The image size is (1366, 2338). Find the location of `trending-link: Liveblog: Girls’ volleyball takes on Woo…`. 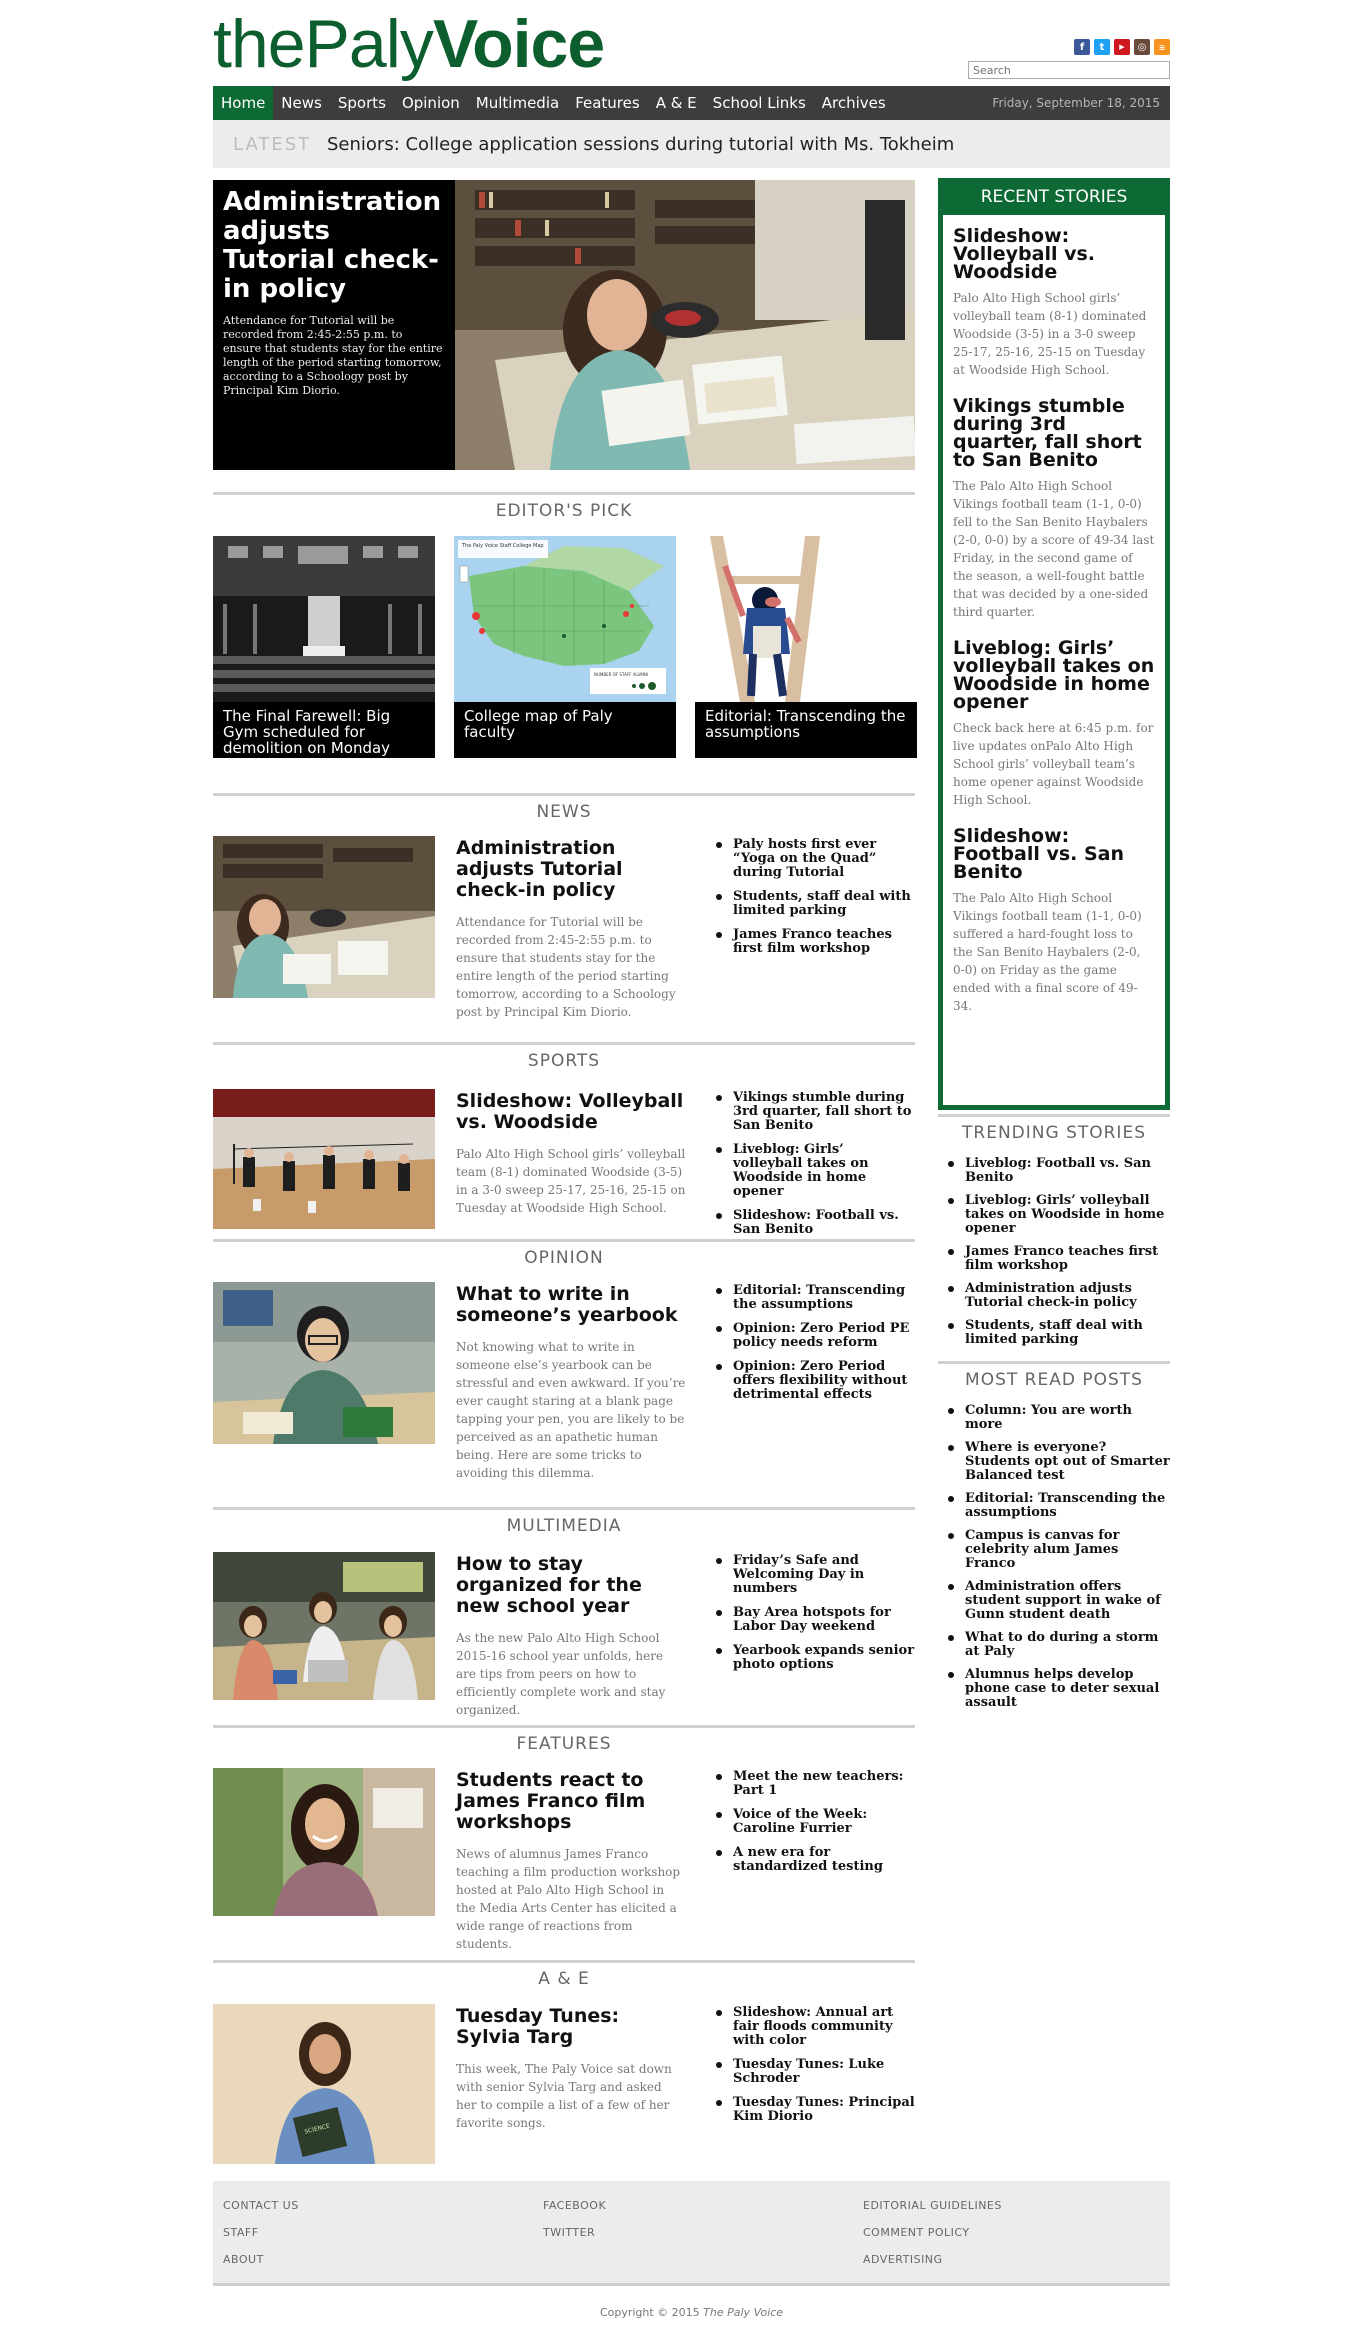

trending-link: Liveblog: Girls’ volleyball takes on Woo… is located at coordinates (1057, 1215).